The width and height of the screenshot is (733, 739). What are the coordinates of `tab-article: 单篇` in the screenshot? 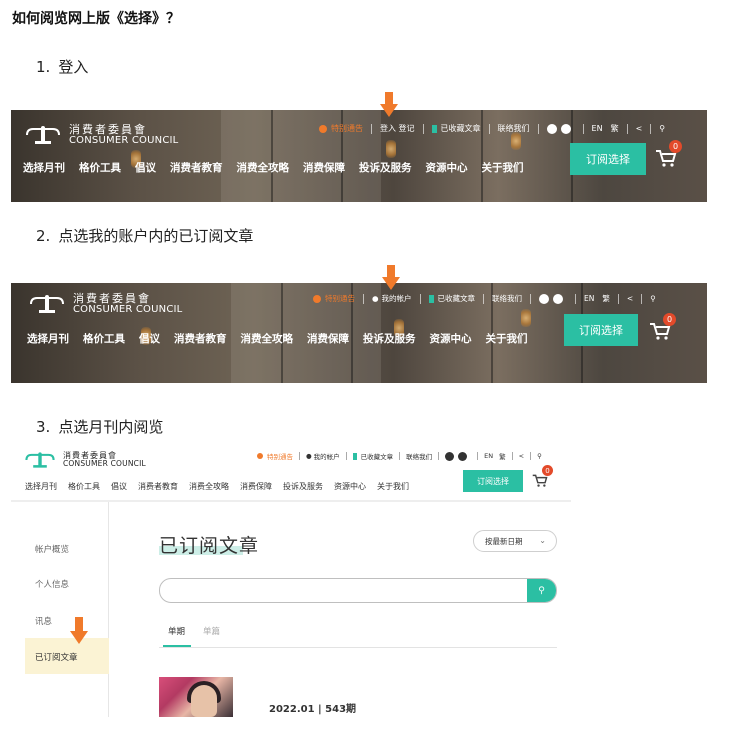 It's located at (211, 632).